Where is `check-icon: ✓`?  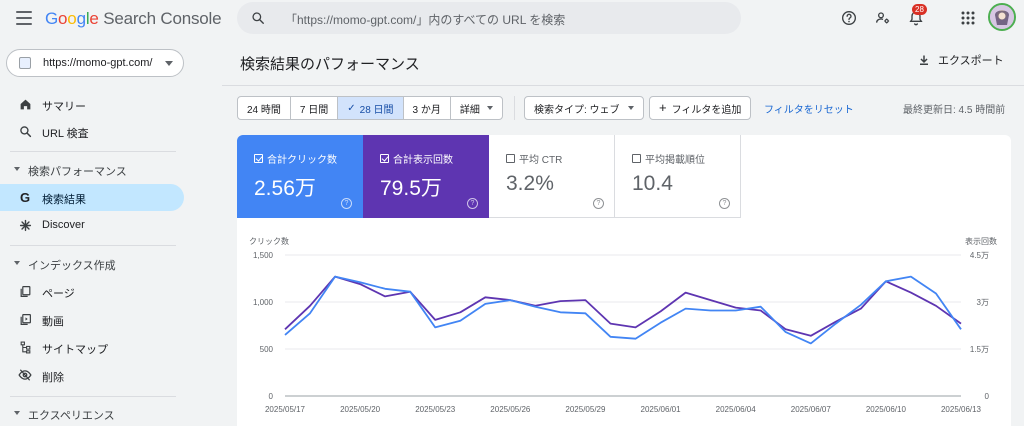
check-icon: ✓ is located at coordinates (351, 108).